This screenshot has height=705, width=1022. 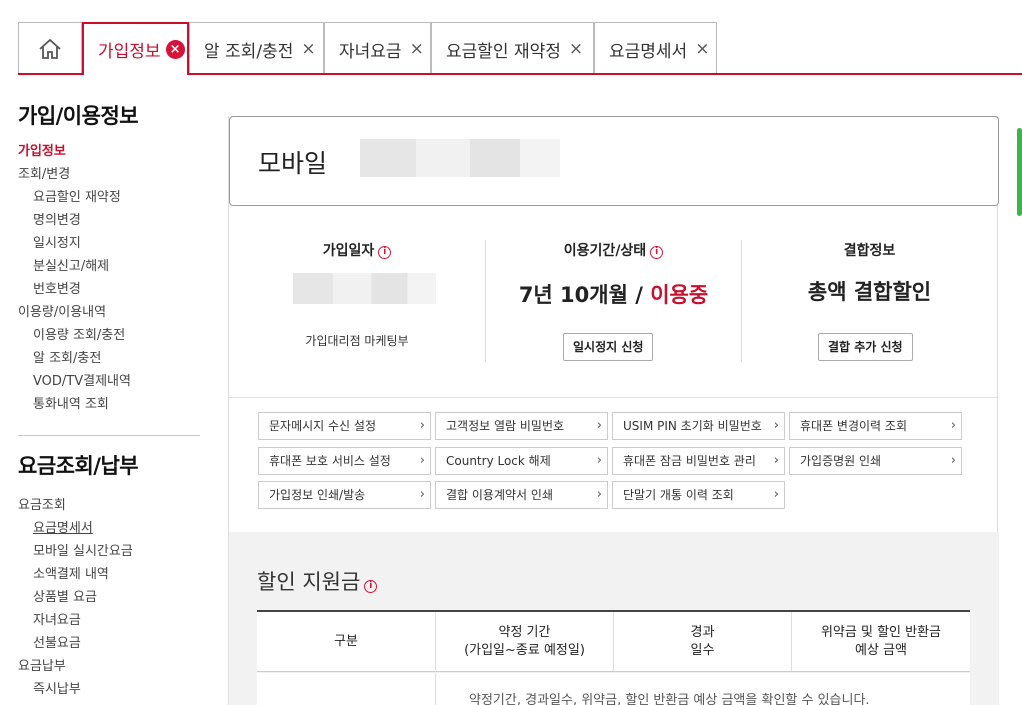 What do you see at coordinates (322, 426) in the screenshot?
I see `link-label: 문자메시지 수신 설정` at bounding box center [322, 426].